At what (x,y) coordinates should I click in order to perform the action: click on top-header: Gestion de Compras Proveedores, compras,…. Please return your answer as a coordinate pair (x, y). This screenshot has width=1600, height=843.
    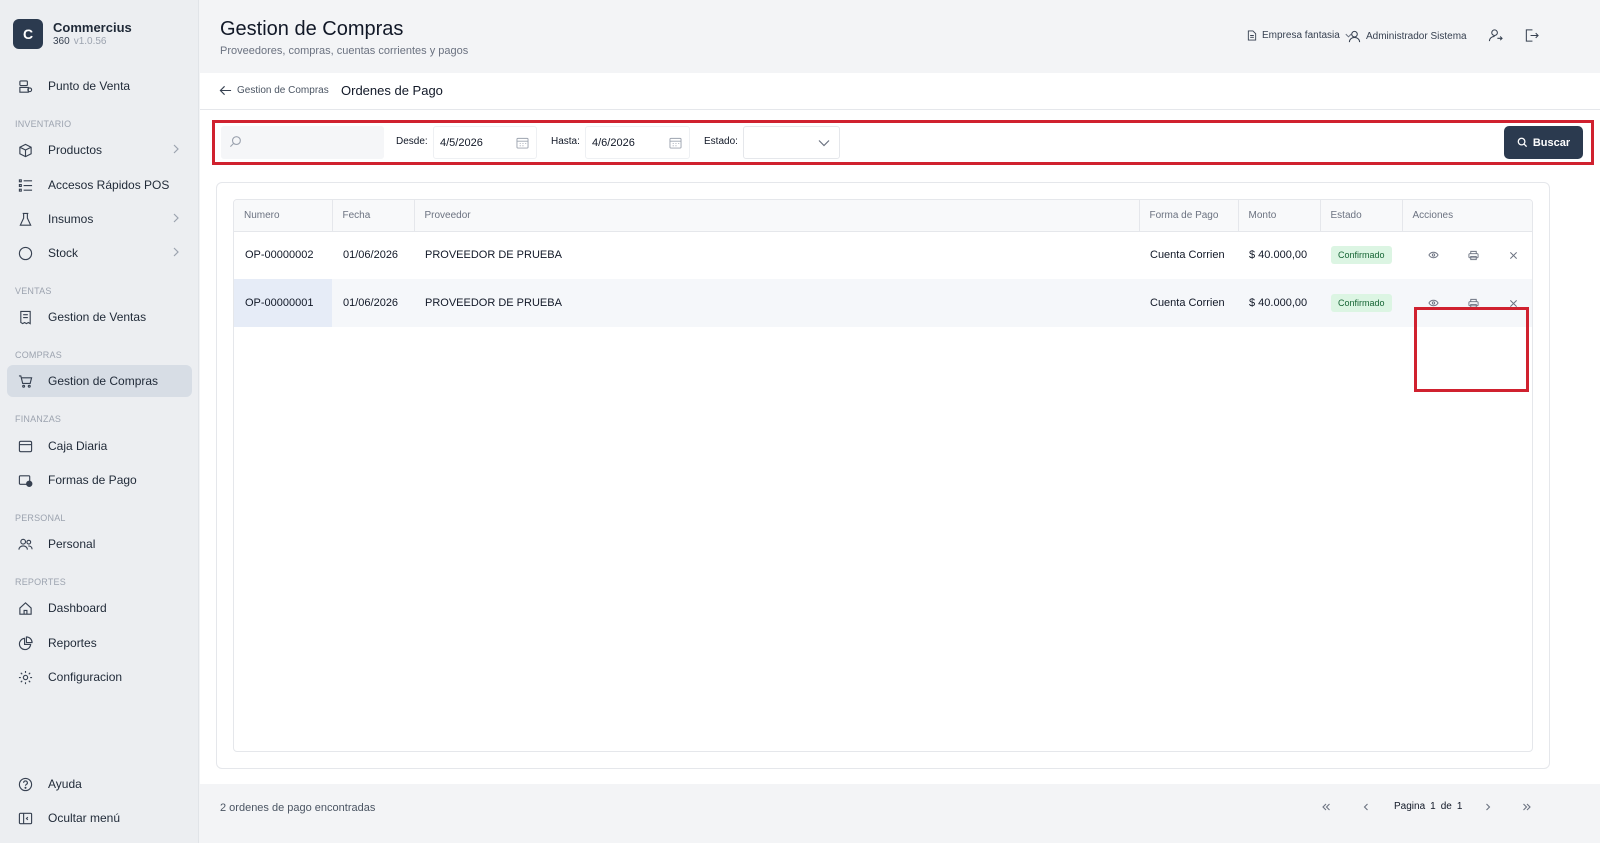
    Looking at the image, I should click on (900, 36).